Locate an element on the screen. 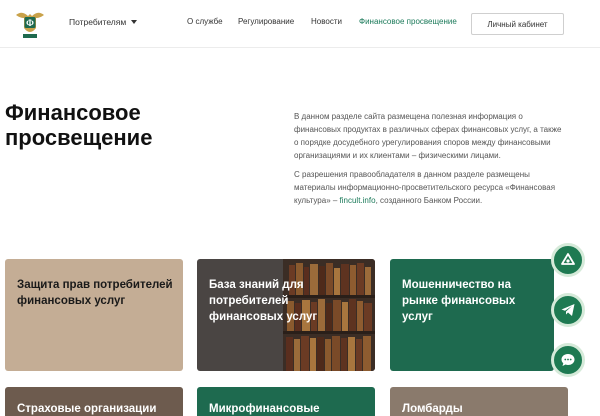  fab-telegram-button is located at coordinates (568, 310).